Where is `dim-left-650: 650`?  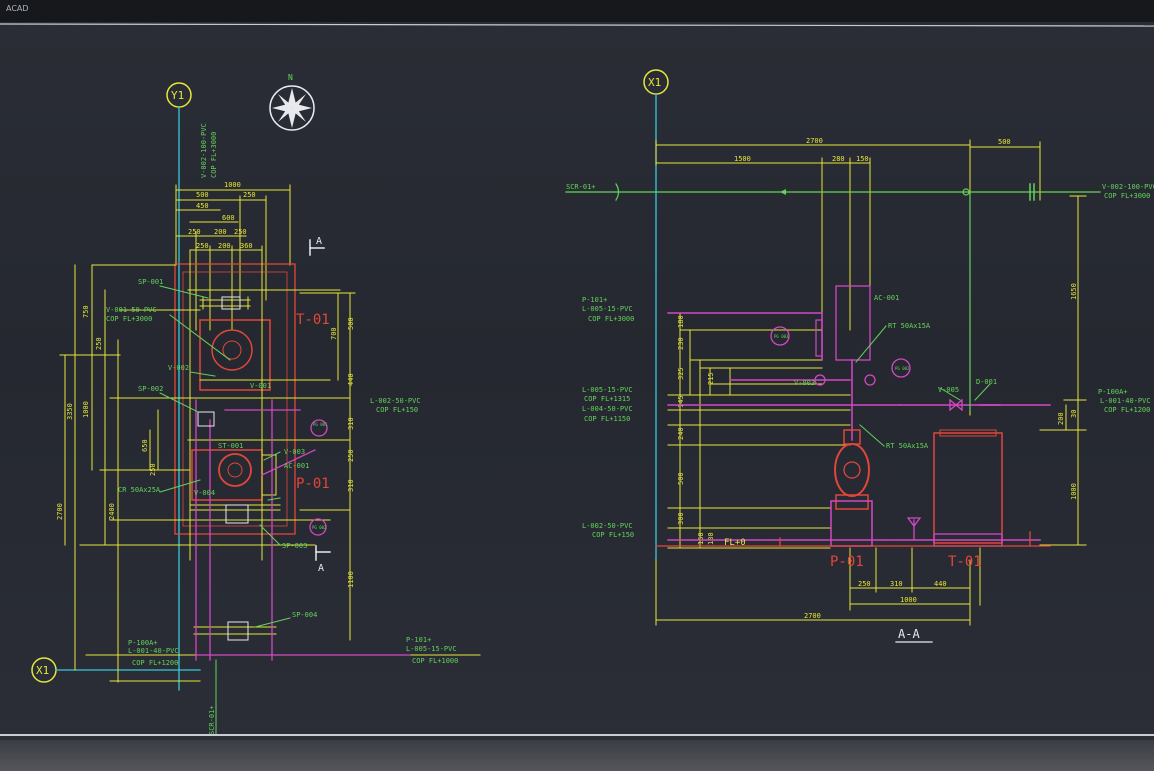 dim-left-650: 650 is located at coordinates (145, 445).